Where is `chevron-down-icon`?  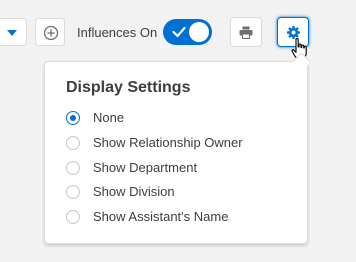
chevron-down-icon is located at coordinates (12, 33).